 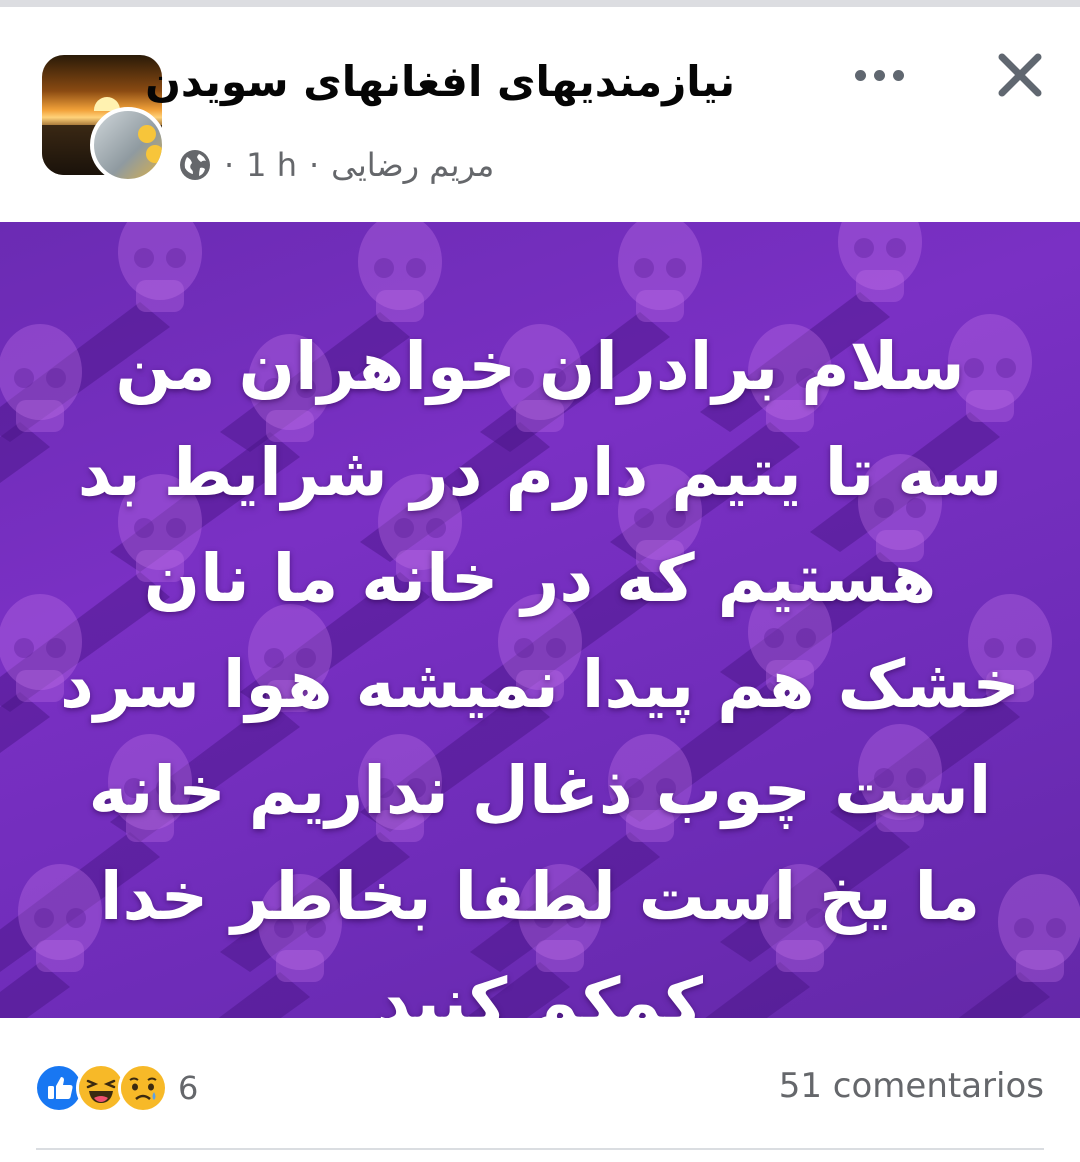 What do you see at coordinates (116, 1088) in the screenshot?
I see `reactions-summary: 6` at bounding box center [116, 1088].